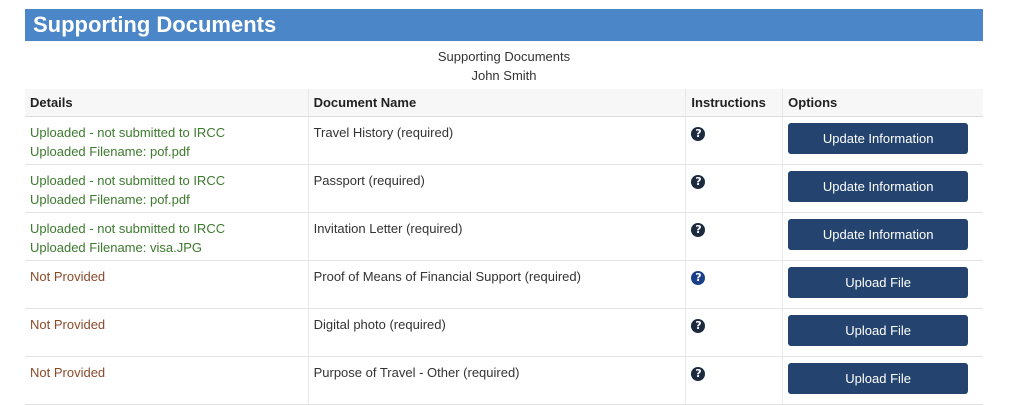  What do you see at coordinates (734, 103) in the screenshot?
I see `column-header-instructions: Instructions` at bounding box center [734, 103].